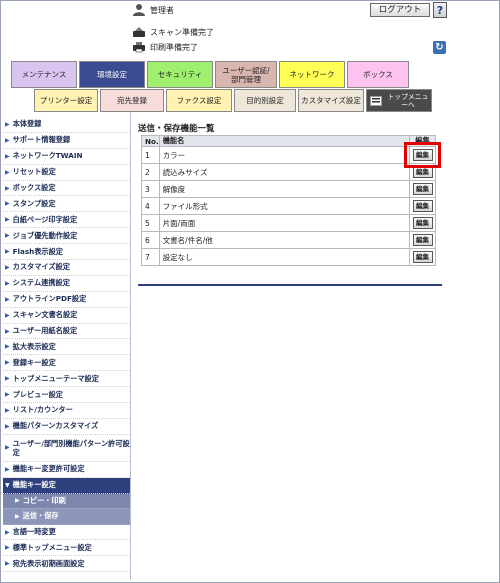  I want to click on tab-label: 環境設定, so click(112, 74).